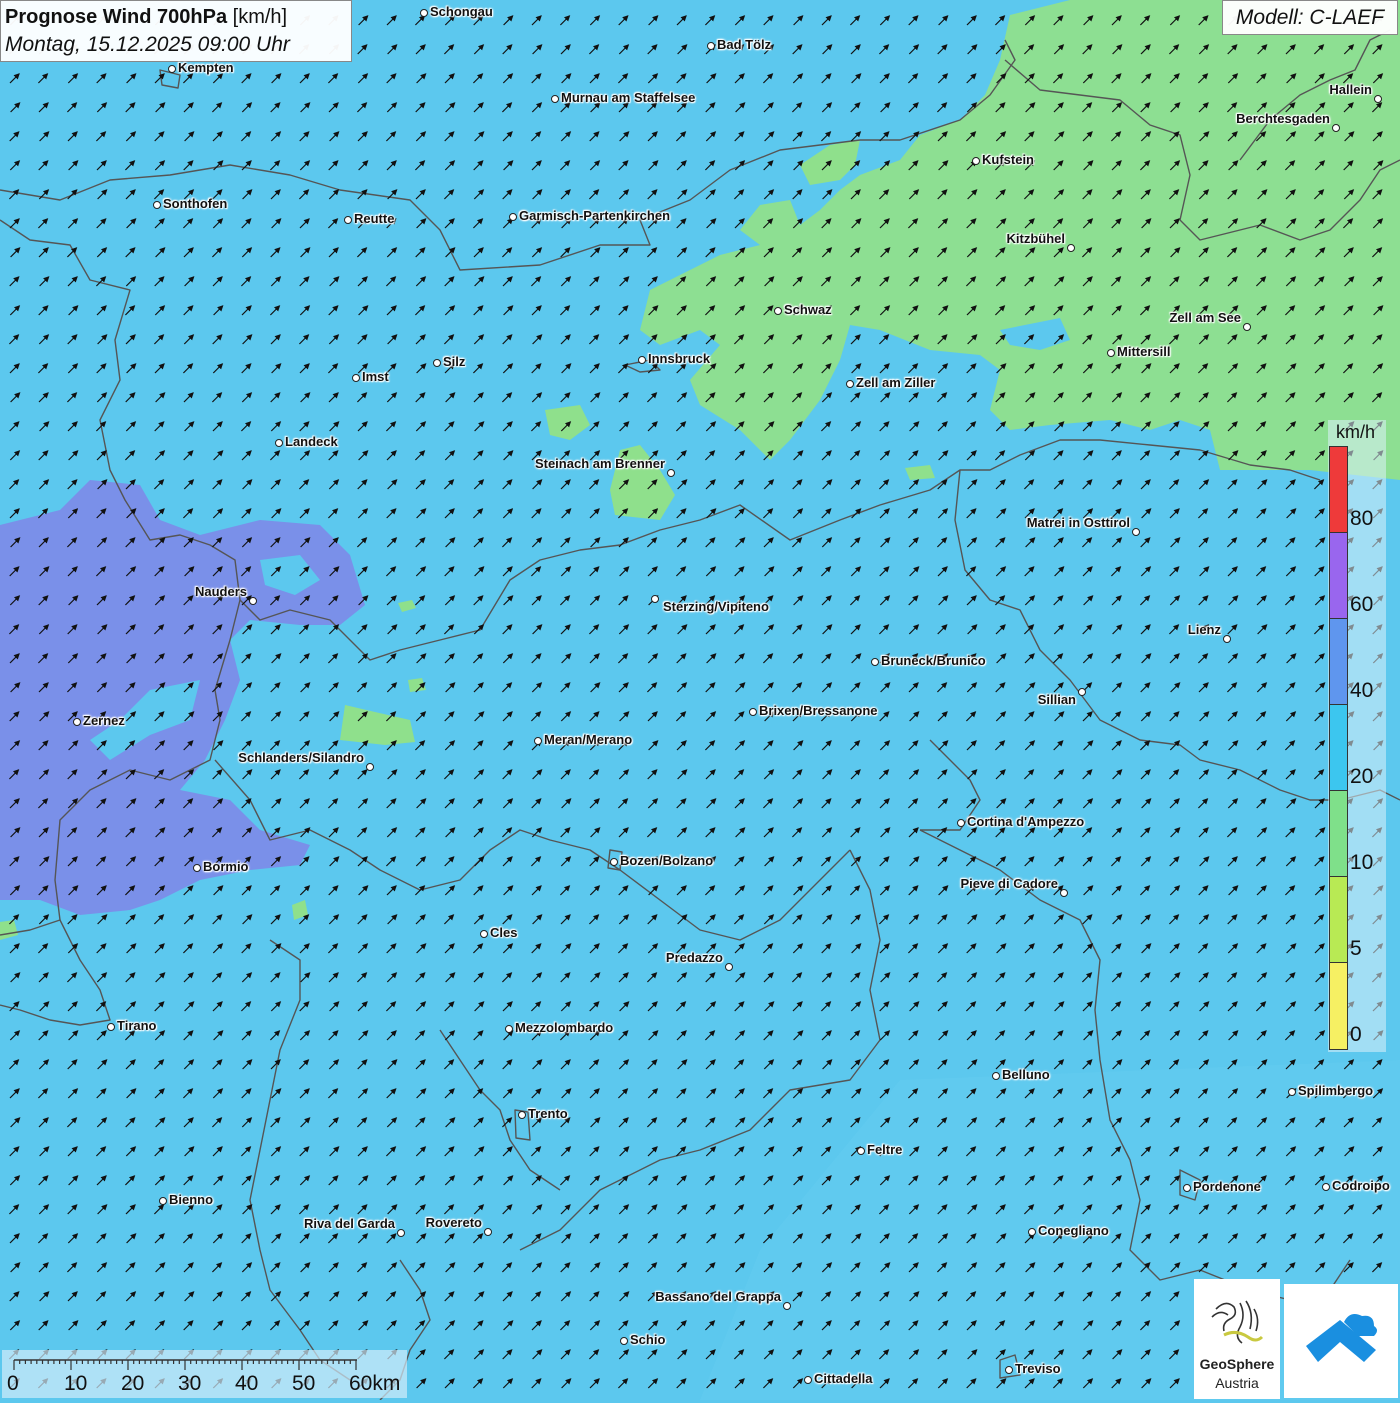 The width and height of the screenshot is (1400, 1403). Describe the element at coordinates (191, 1199) in the screenshot. I see `city-label: Bienno` at that location.